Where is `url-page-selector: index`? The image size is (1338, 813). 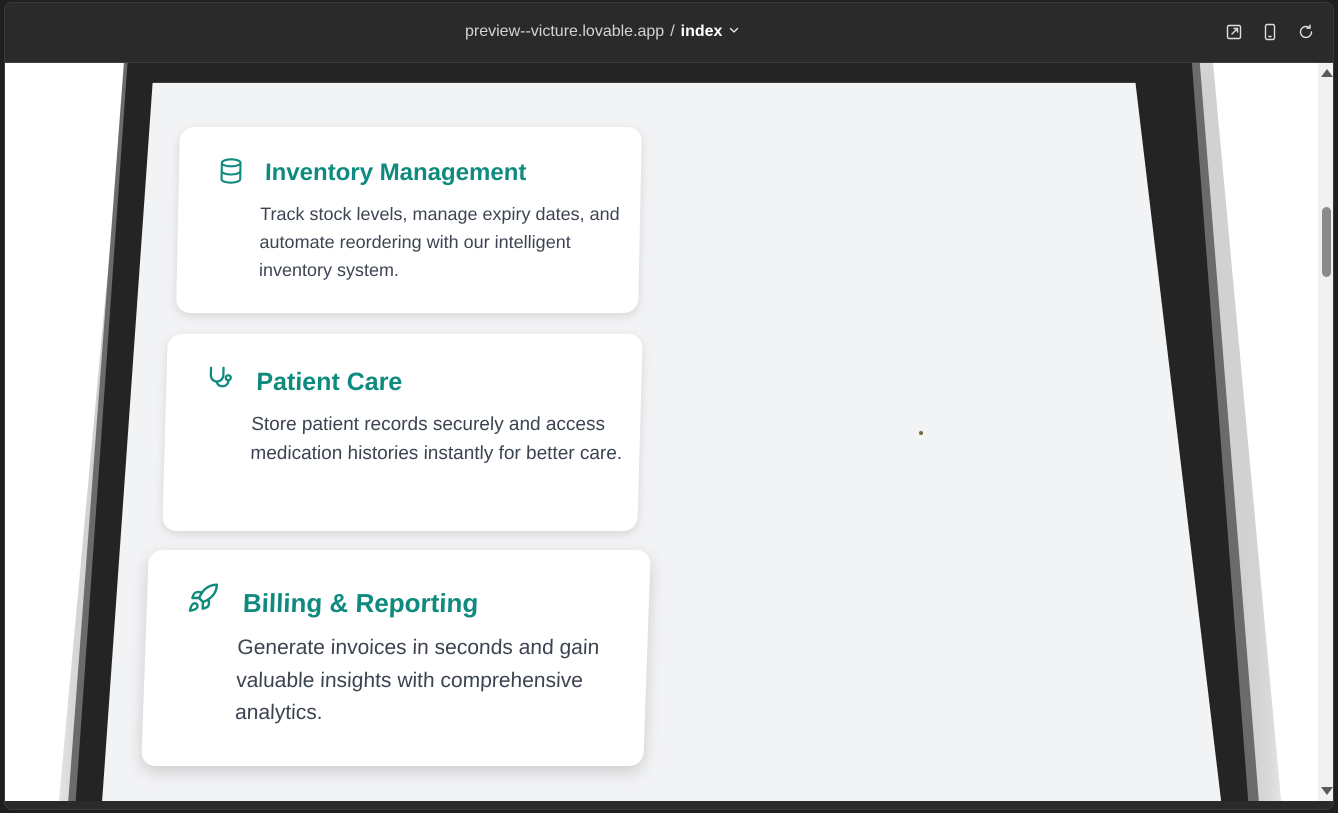
url-page-selector: index is located at coordinates (702, 32).